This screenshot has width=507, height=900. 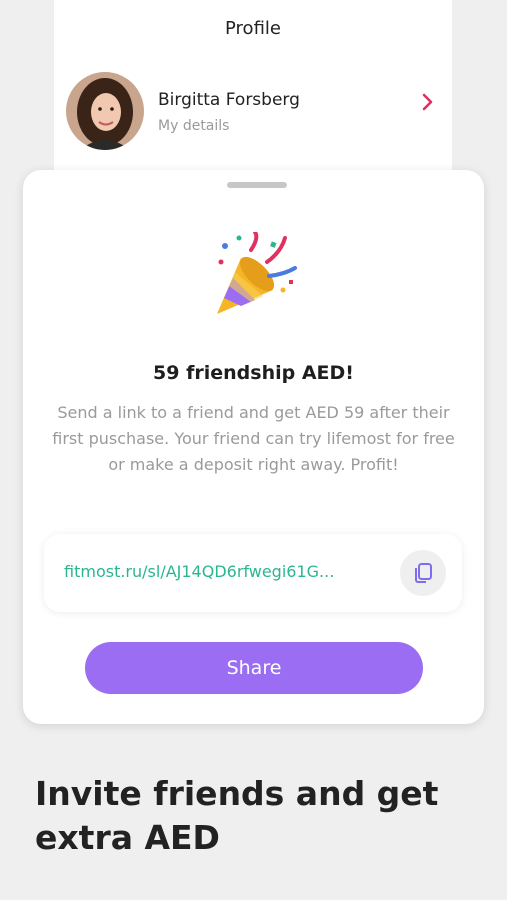 What do you see at coordinates (257, 185) in the screenshot?
I see `sheet-drag-handle` at bounding box center [257, 185].